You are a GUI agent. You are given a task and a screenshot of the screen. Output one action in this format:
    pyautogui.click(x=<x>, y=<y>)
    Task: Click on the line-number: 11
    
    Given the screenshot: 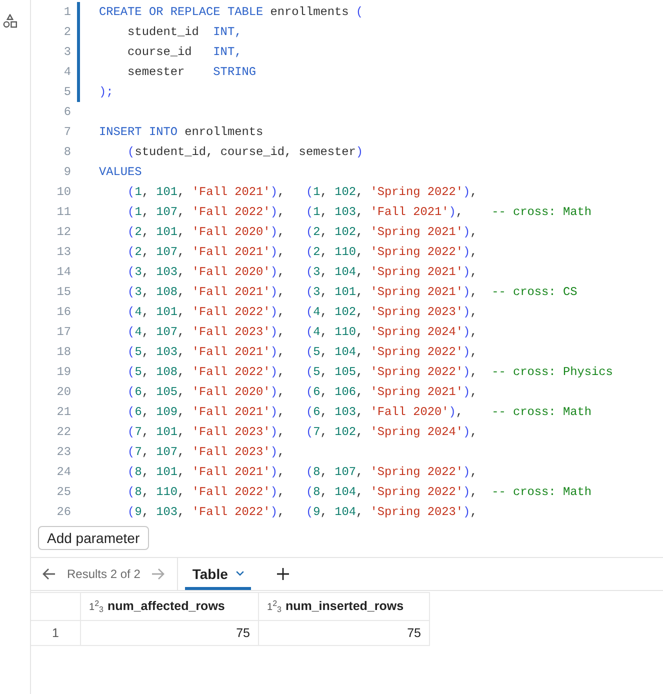 What is the action you would take?
    pyautogui.click(x=63, y=212)
    